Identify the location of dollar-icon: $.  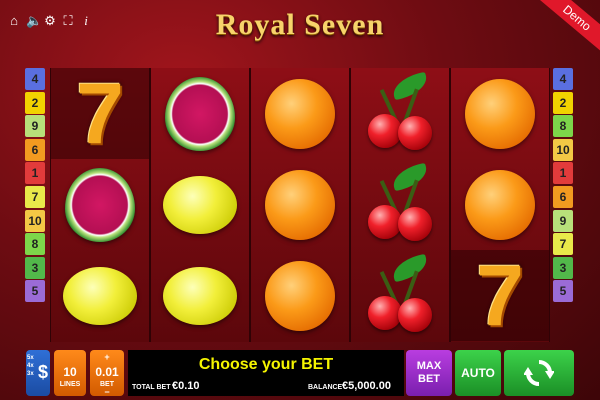
(42, 372).